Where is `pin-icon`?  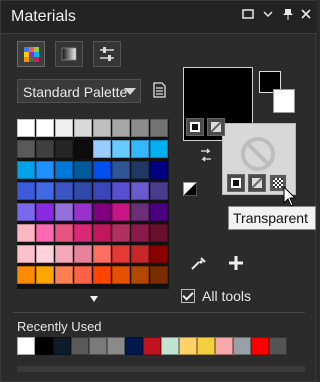
pin-icon is located at coordinates (288, 16).